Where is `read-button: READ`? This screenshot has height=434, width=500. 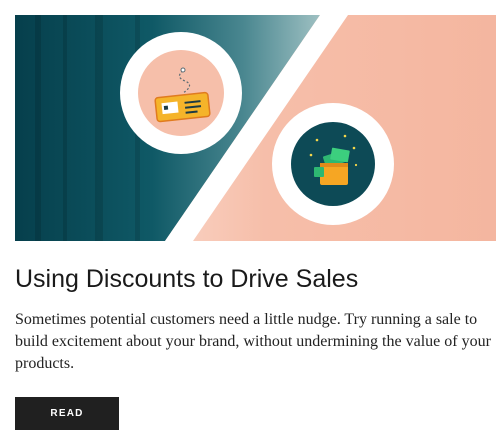 read-button: READ is located at coordinates (67, 413).